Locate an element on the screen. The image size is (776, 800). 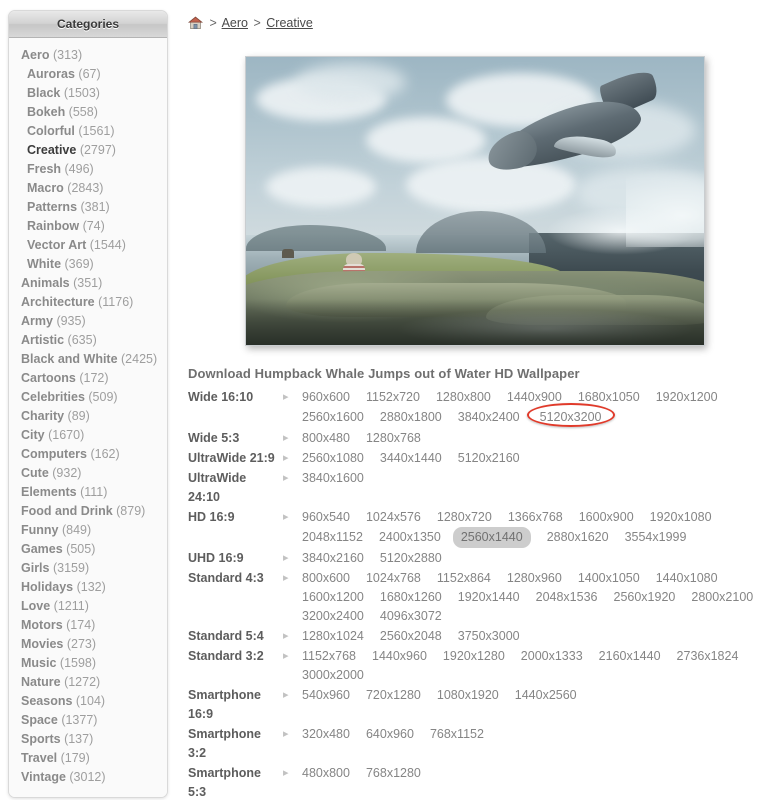
resolution-link: 1680x1050 is located at coordinates (609, 397).